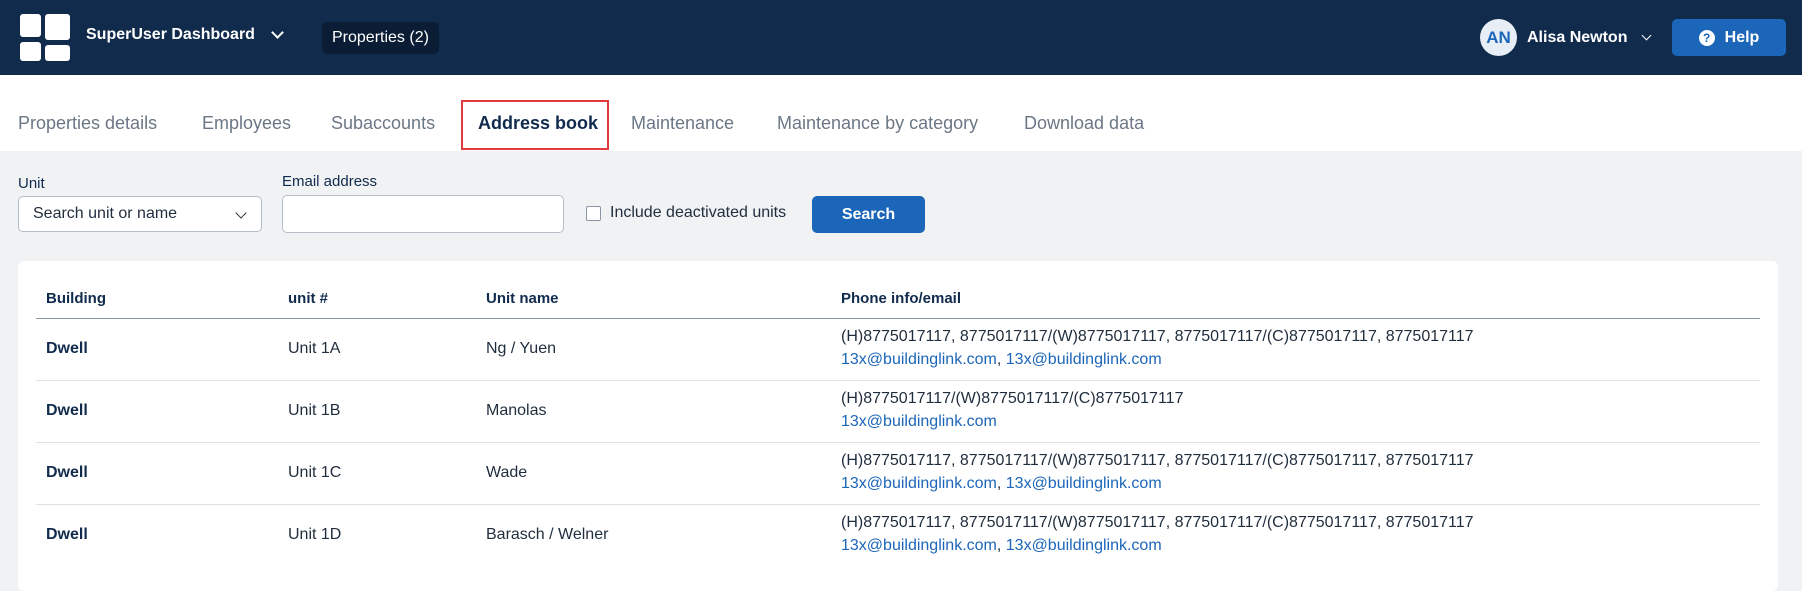  Describe the element at coordinates (308, 298) in the screenshot. I see `column-header-unit-number: unit #` at that location.